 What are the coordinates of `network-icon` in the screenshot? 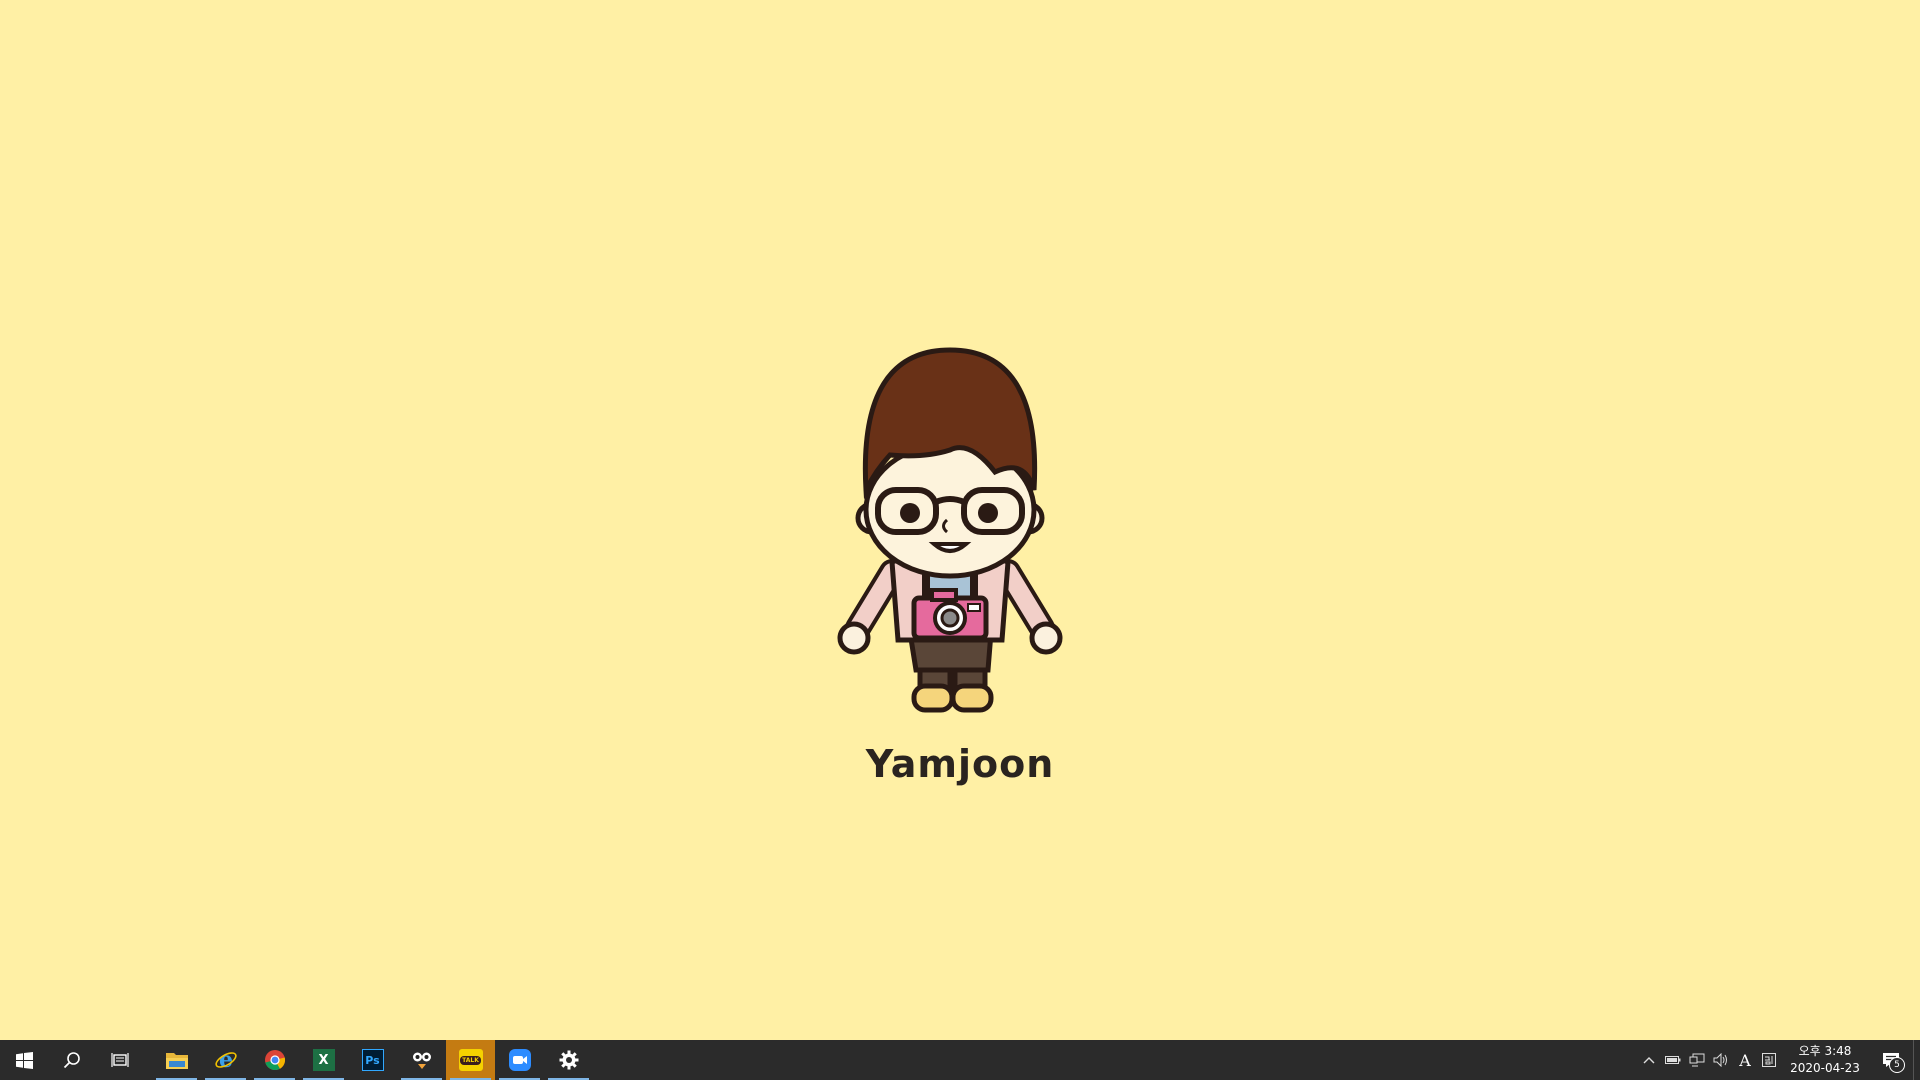 It's located at (1697, 1060).